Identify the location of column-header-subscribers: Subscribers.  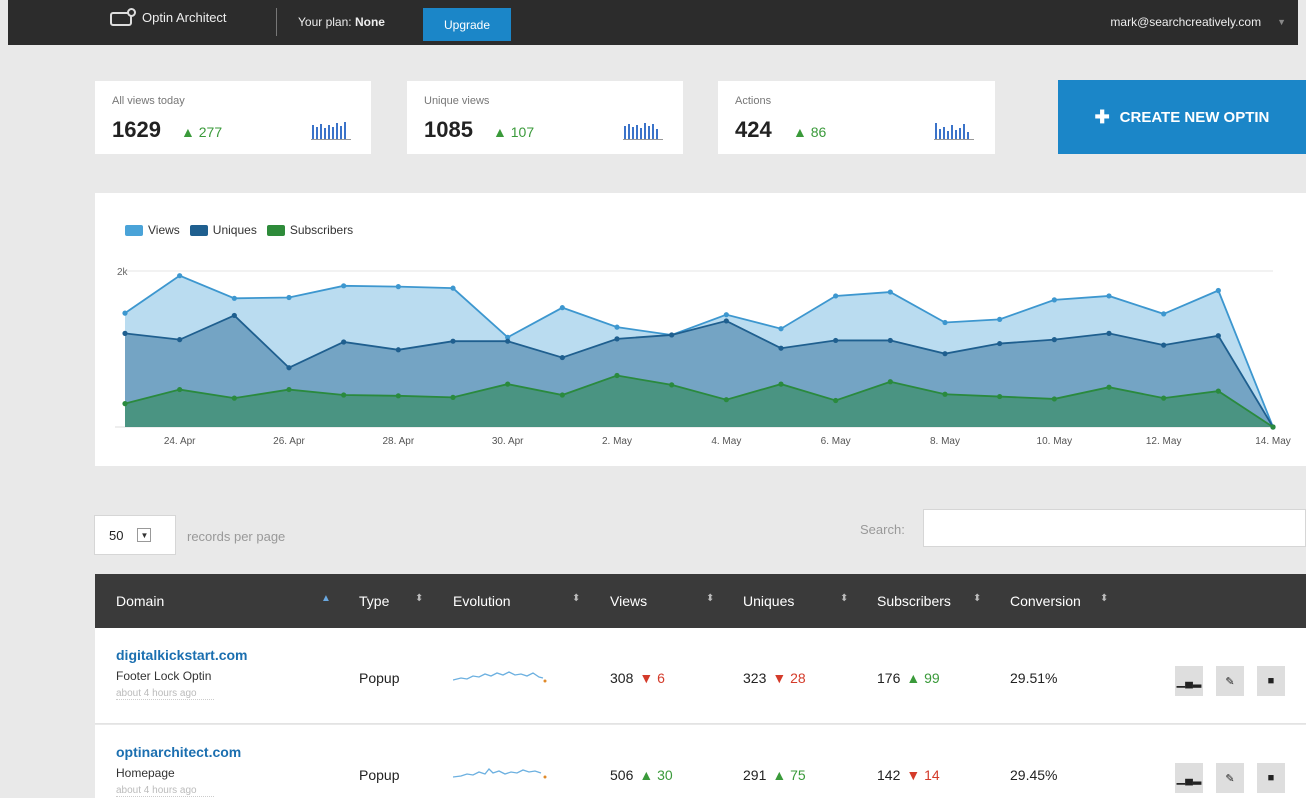
(914, 601).